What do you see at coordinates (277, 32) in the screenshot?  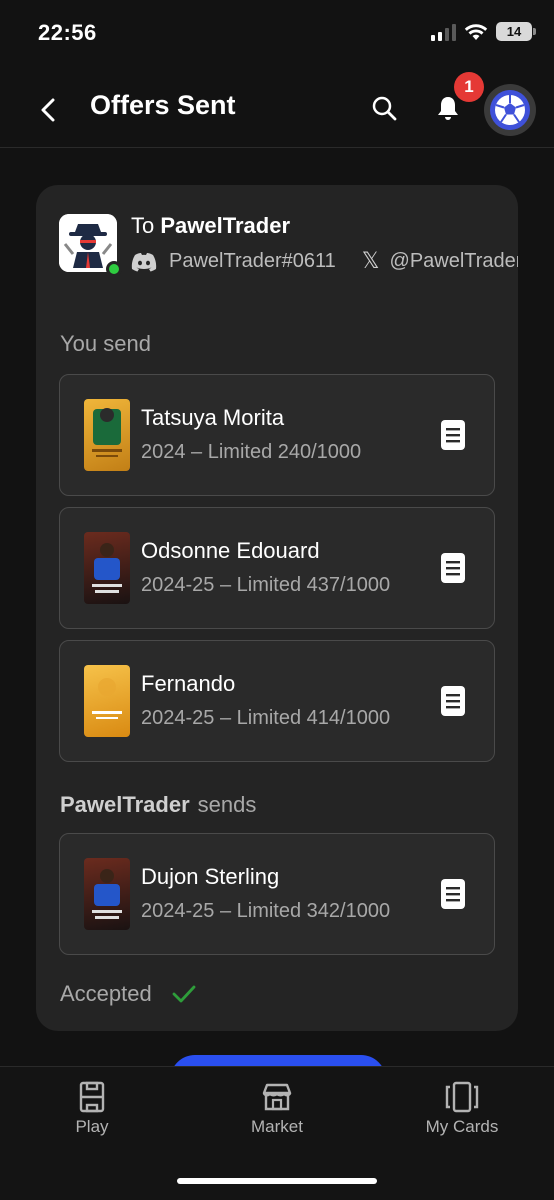 I see `status-bar: 22:56 14` at bounding box center [277, 32].